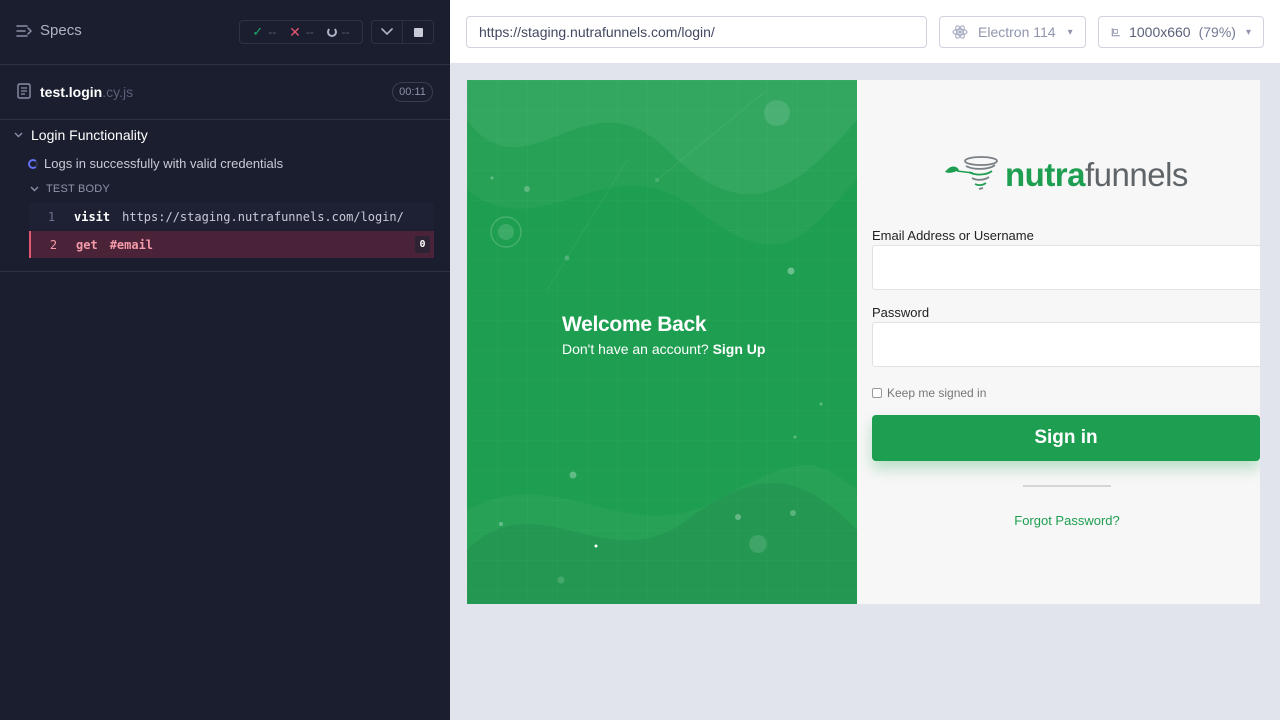 This screenshot has width=1280, height=720. What do you see at coordinates (258, 31) in the screenshot?
I see `check-icon: ✓` at bounding box center [258, 31].